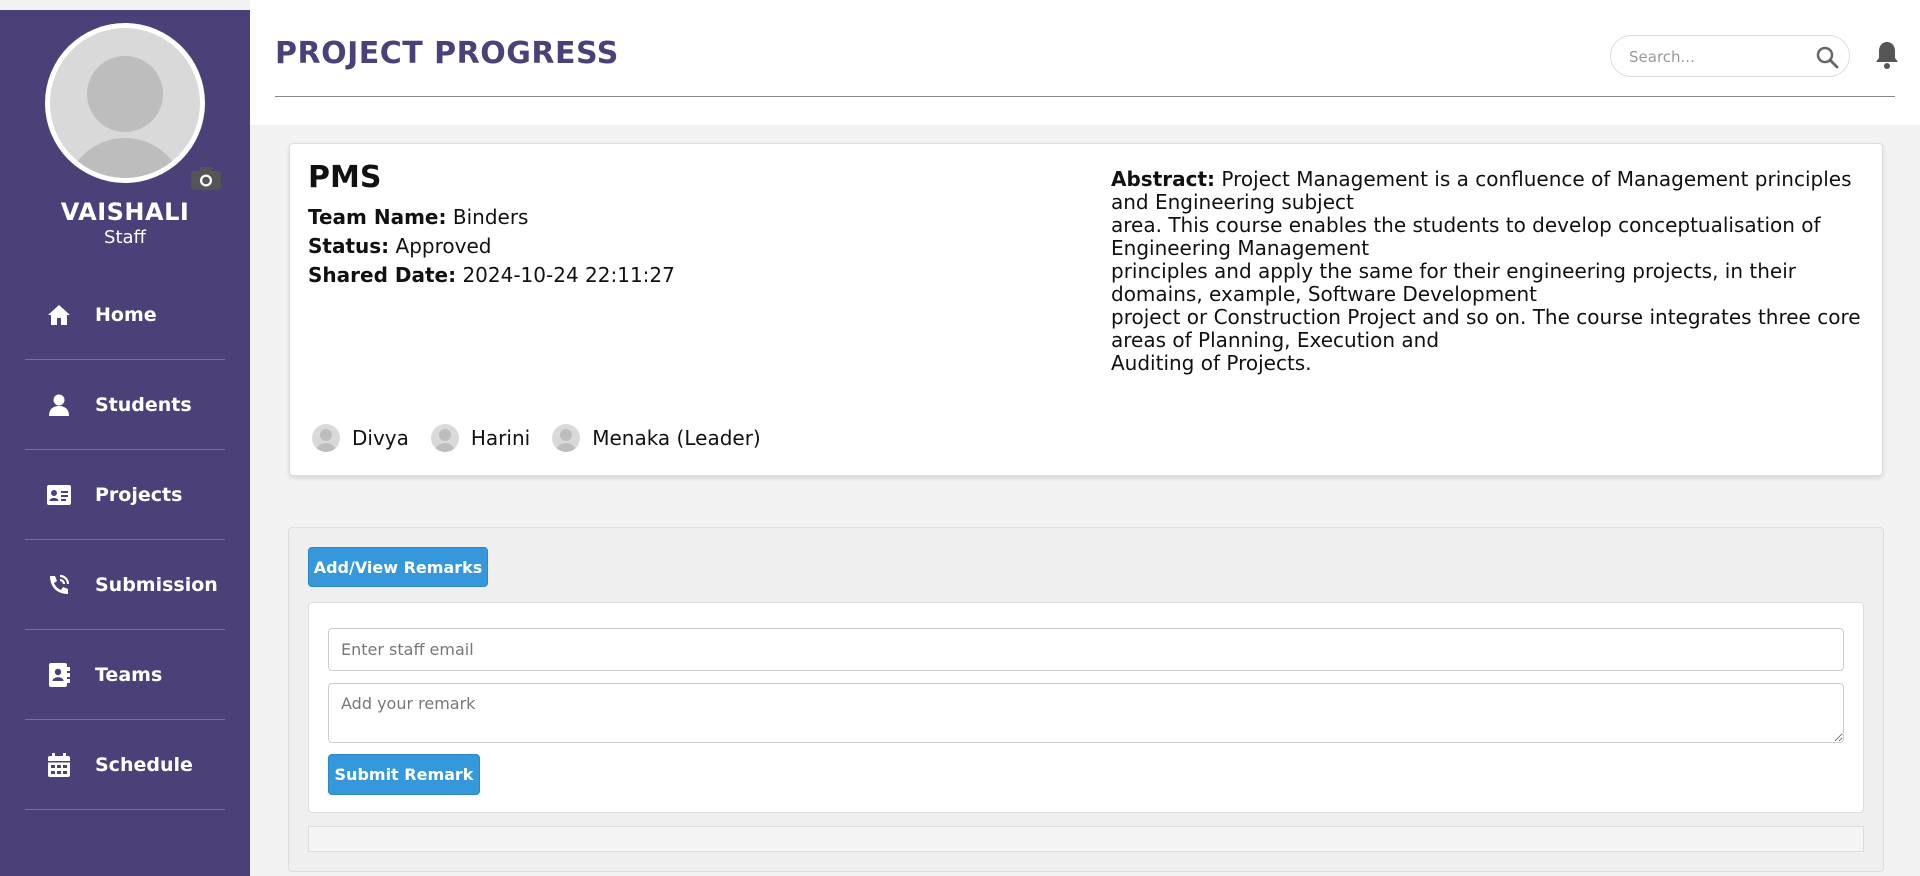 This screenshot has height=876, width=1920. I want to click on calendar-icon, so click(59, 764).